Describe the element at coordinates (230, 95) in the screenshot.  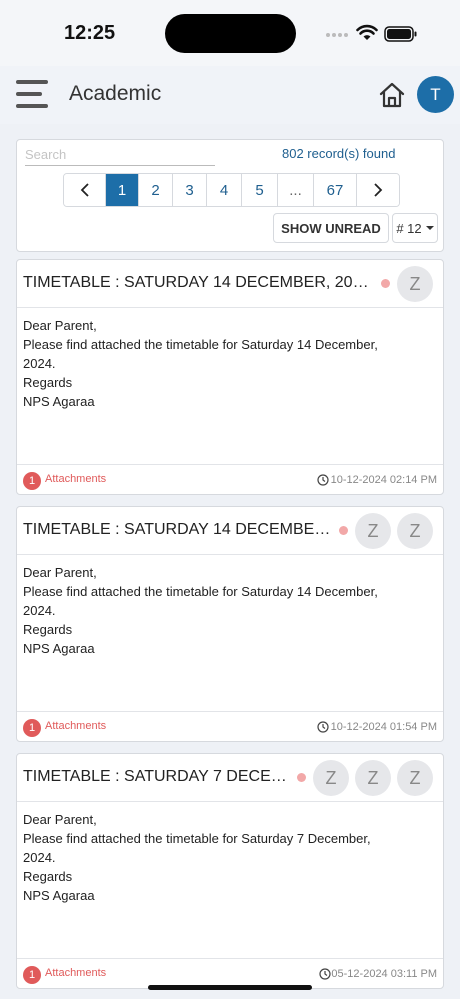
I see `app-header: Academic T` at that location.